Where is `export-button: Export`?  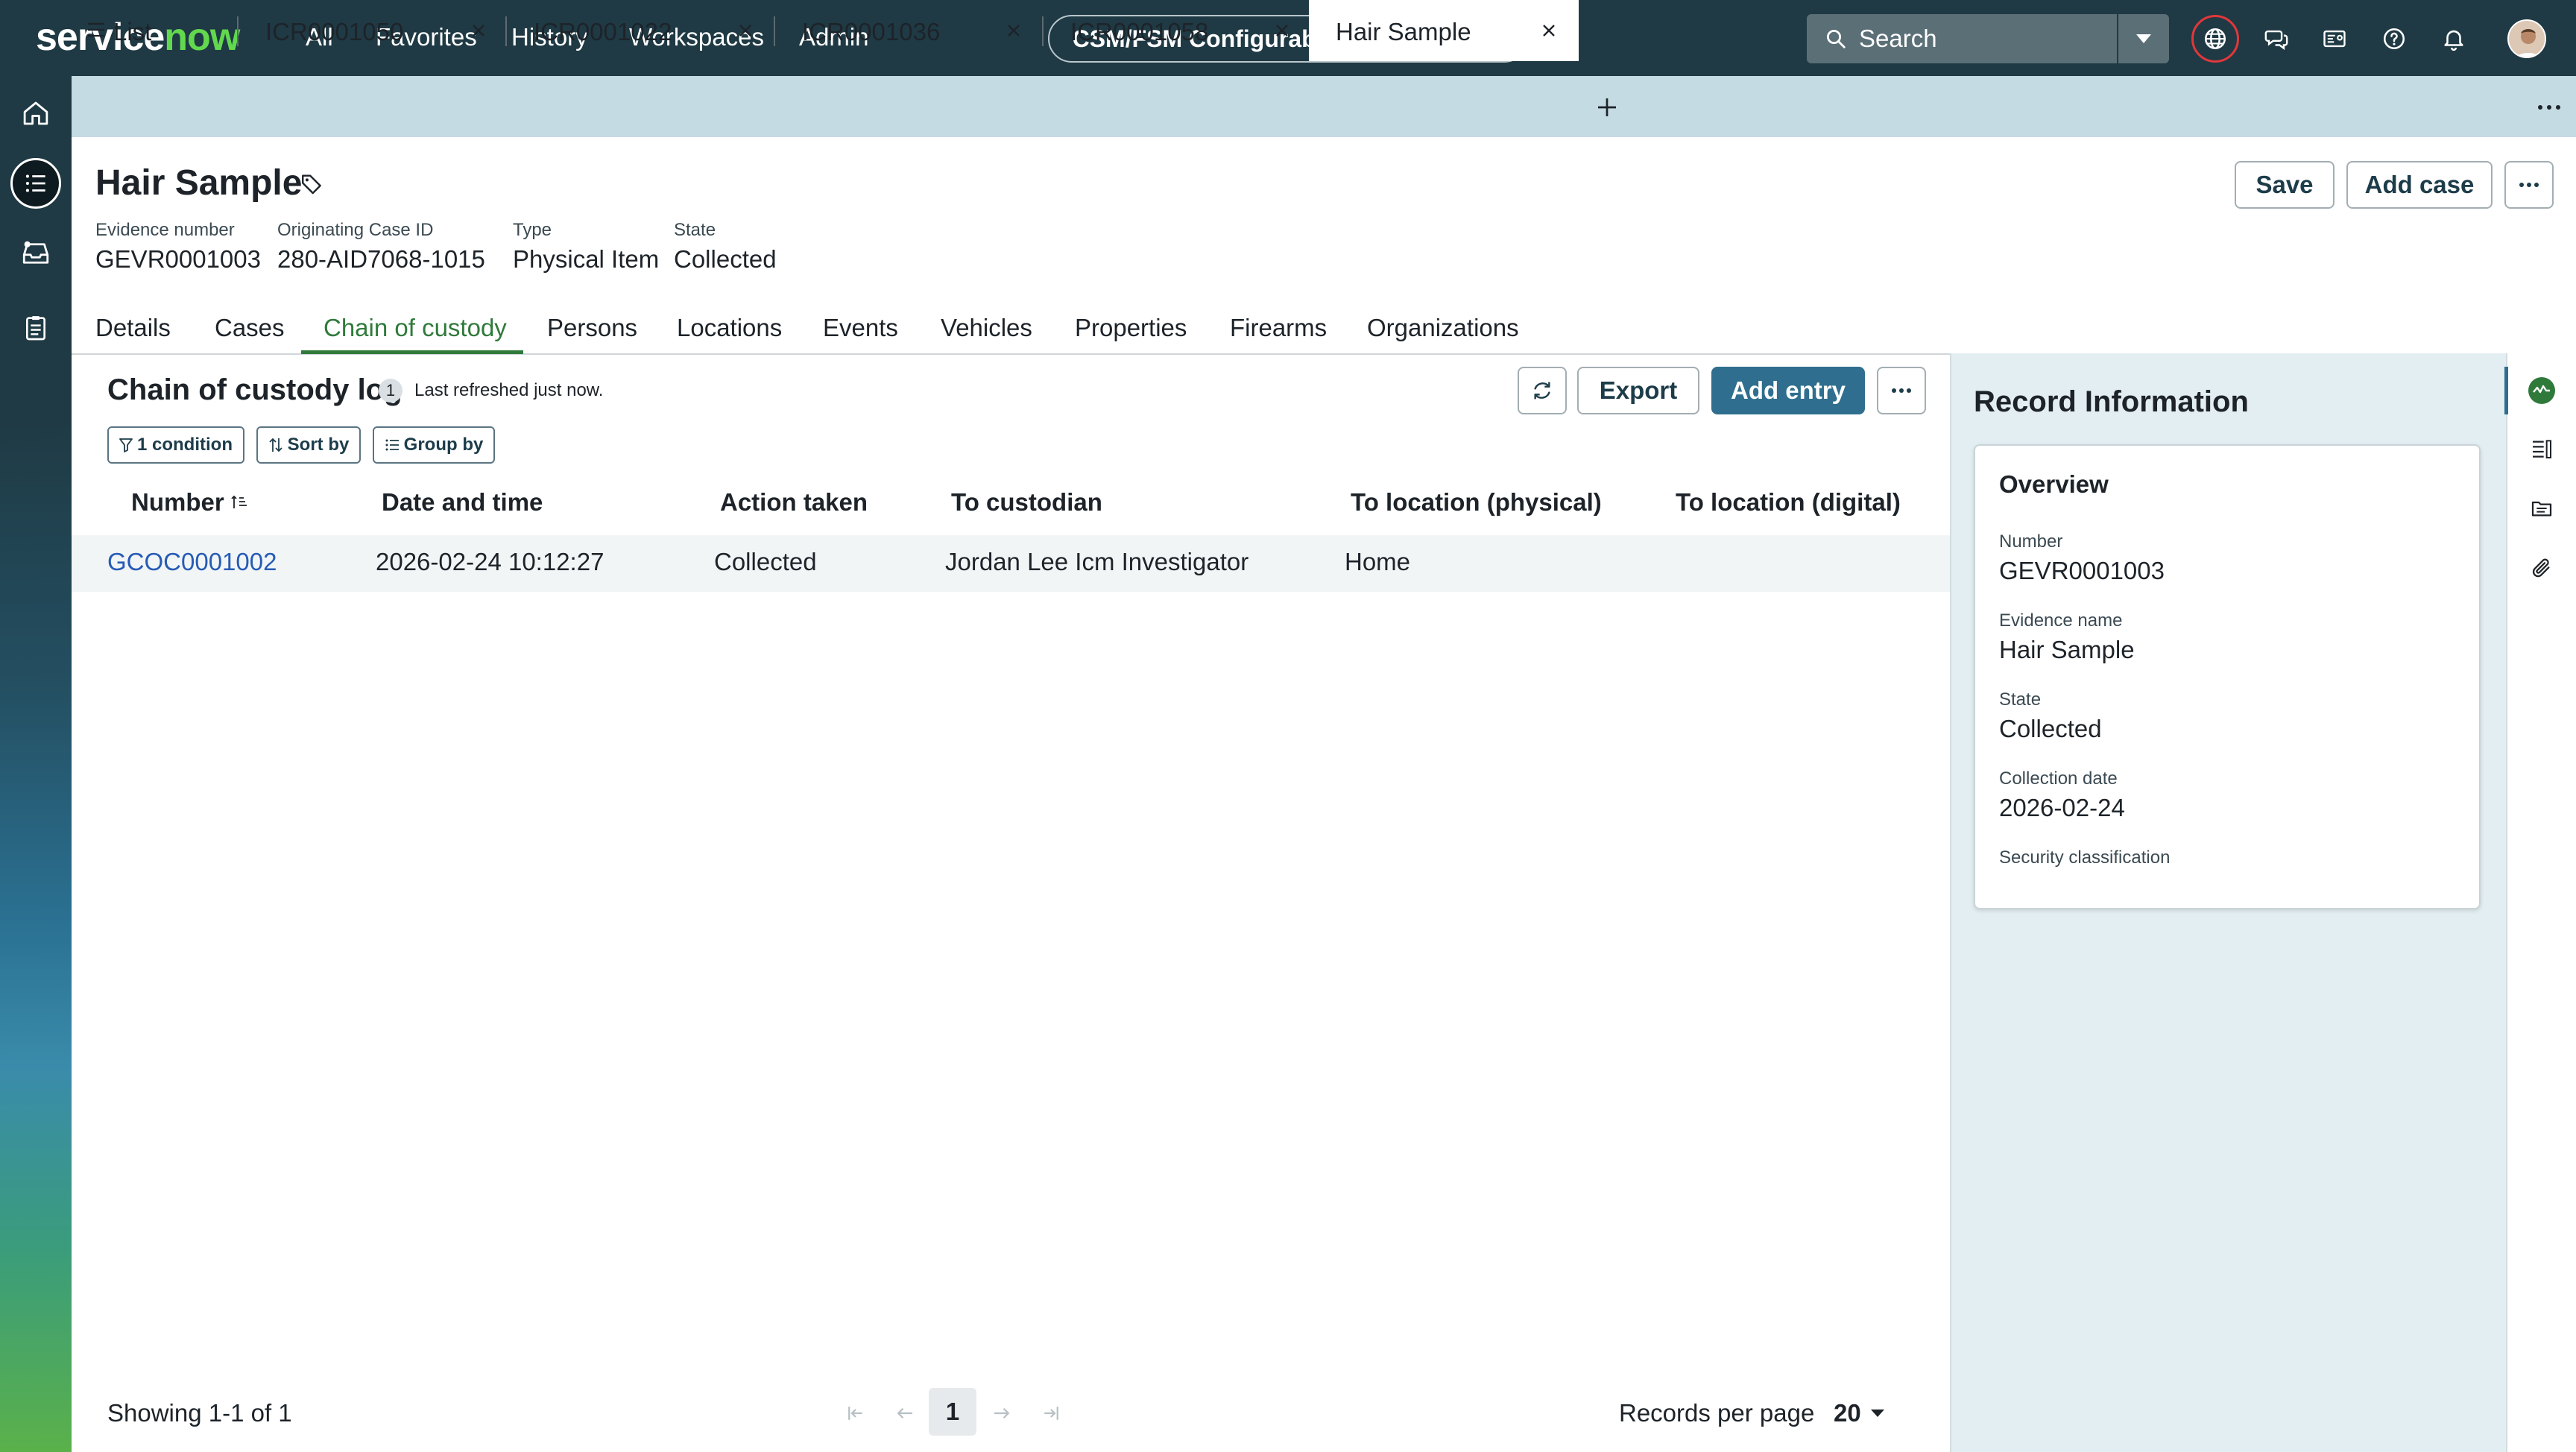
export-button: Export is located at coordinates (1638, 390).